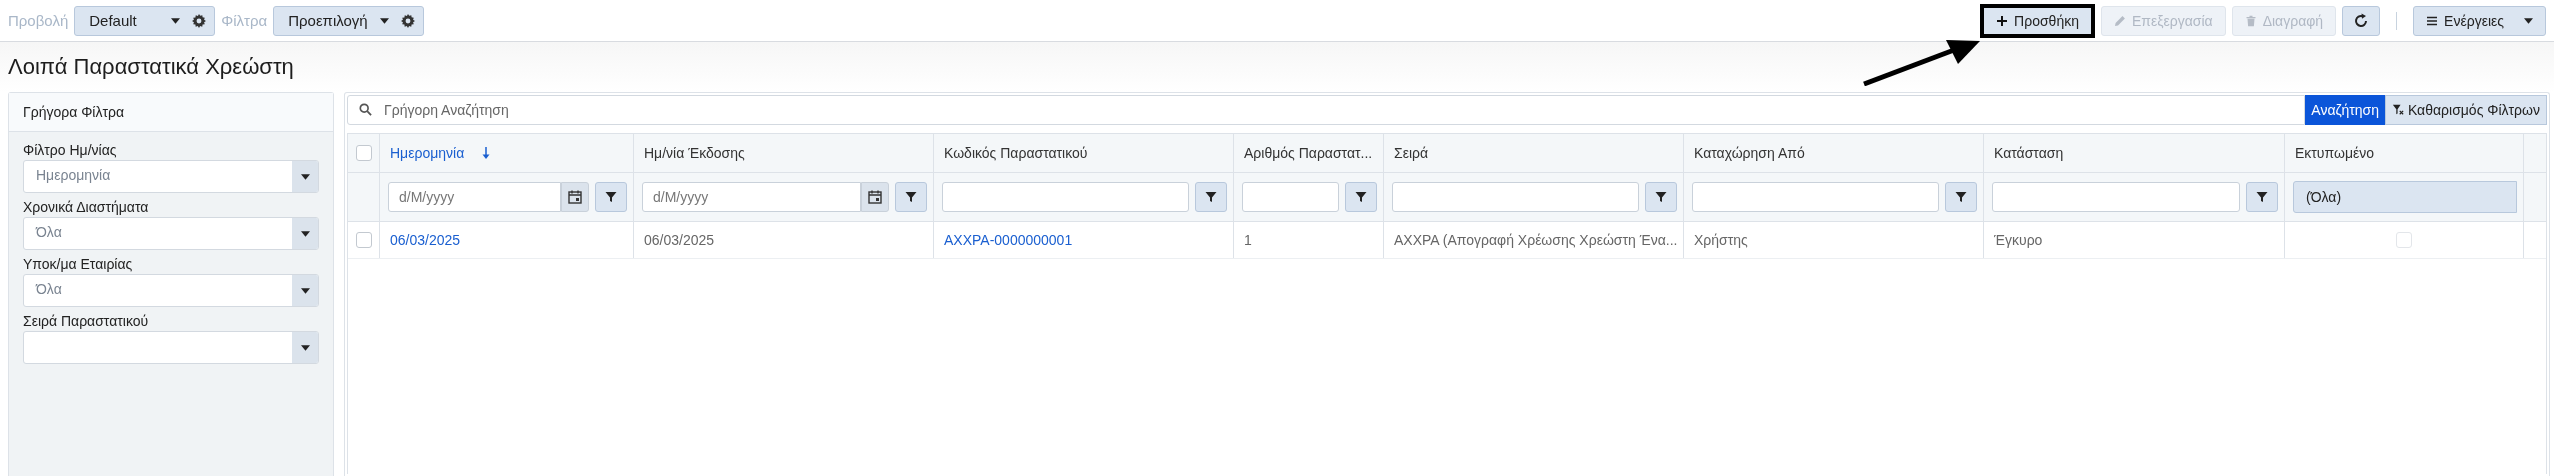 The height and width of the screenshot is (476, 2554). I want to click on clear-filters-button: Καθαρισμός Φίλτρων, so click(2465, 110).